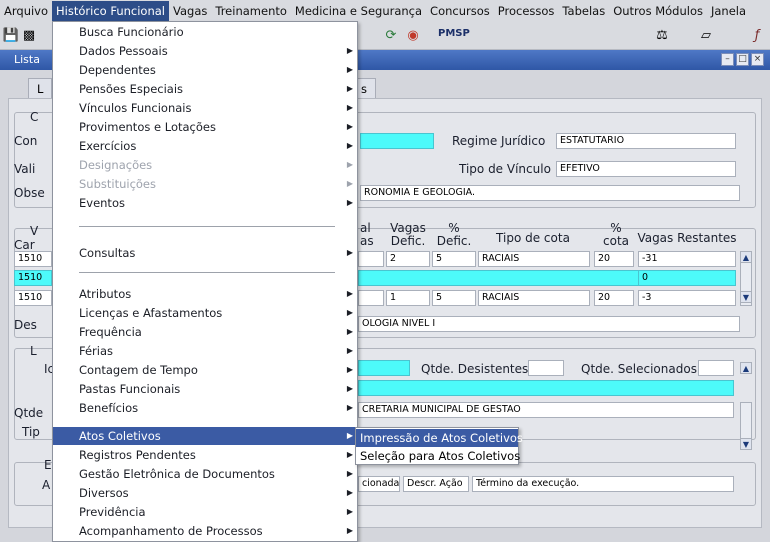  I want to click on menu-concursos: Concursos, so click(460, 11).